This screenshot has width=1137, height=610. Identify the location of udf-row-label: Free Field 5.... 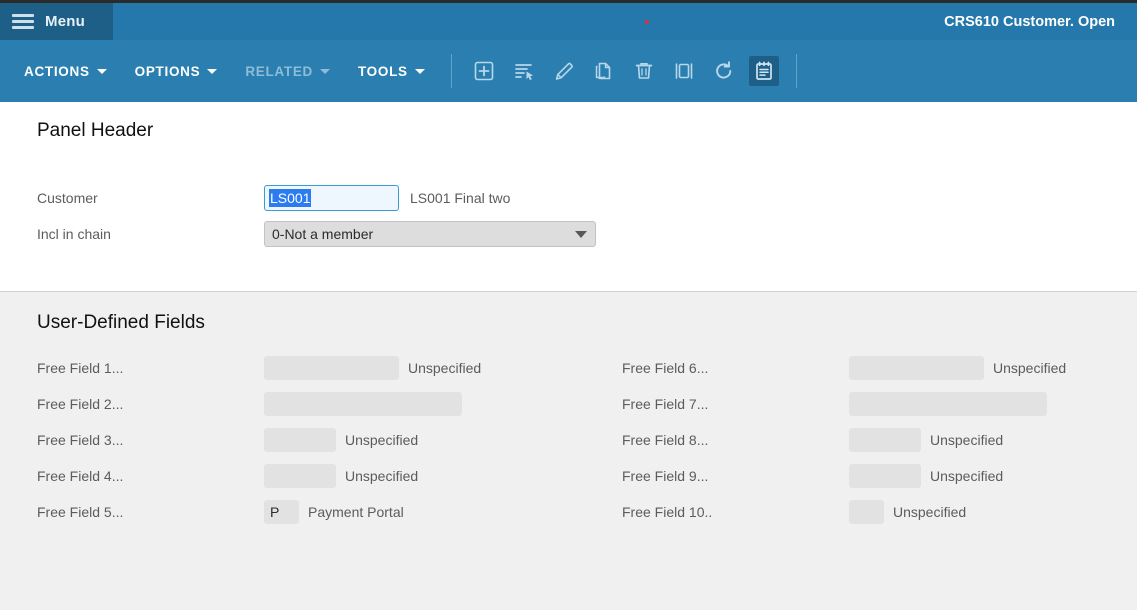
(80, 512).